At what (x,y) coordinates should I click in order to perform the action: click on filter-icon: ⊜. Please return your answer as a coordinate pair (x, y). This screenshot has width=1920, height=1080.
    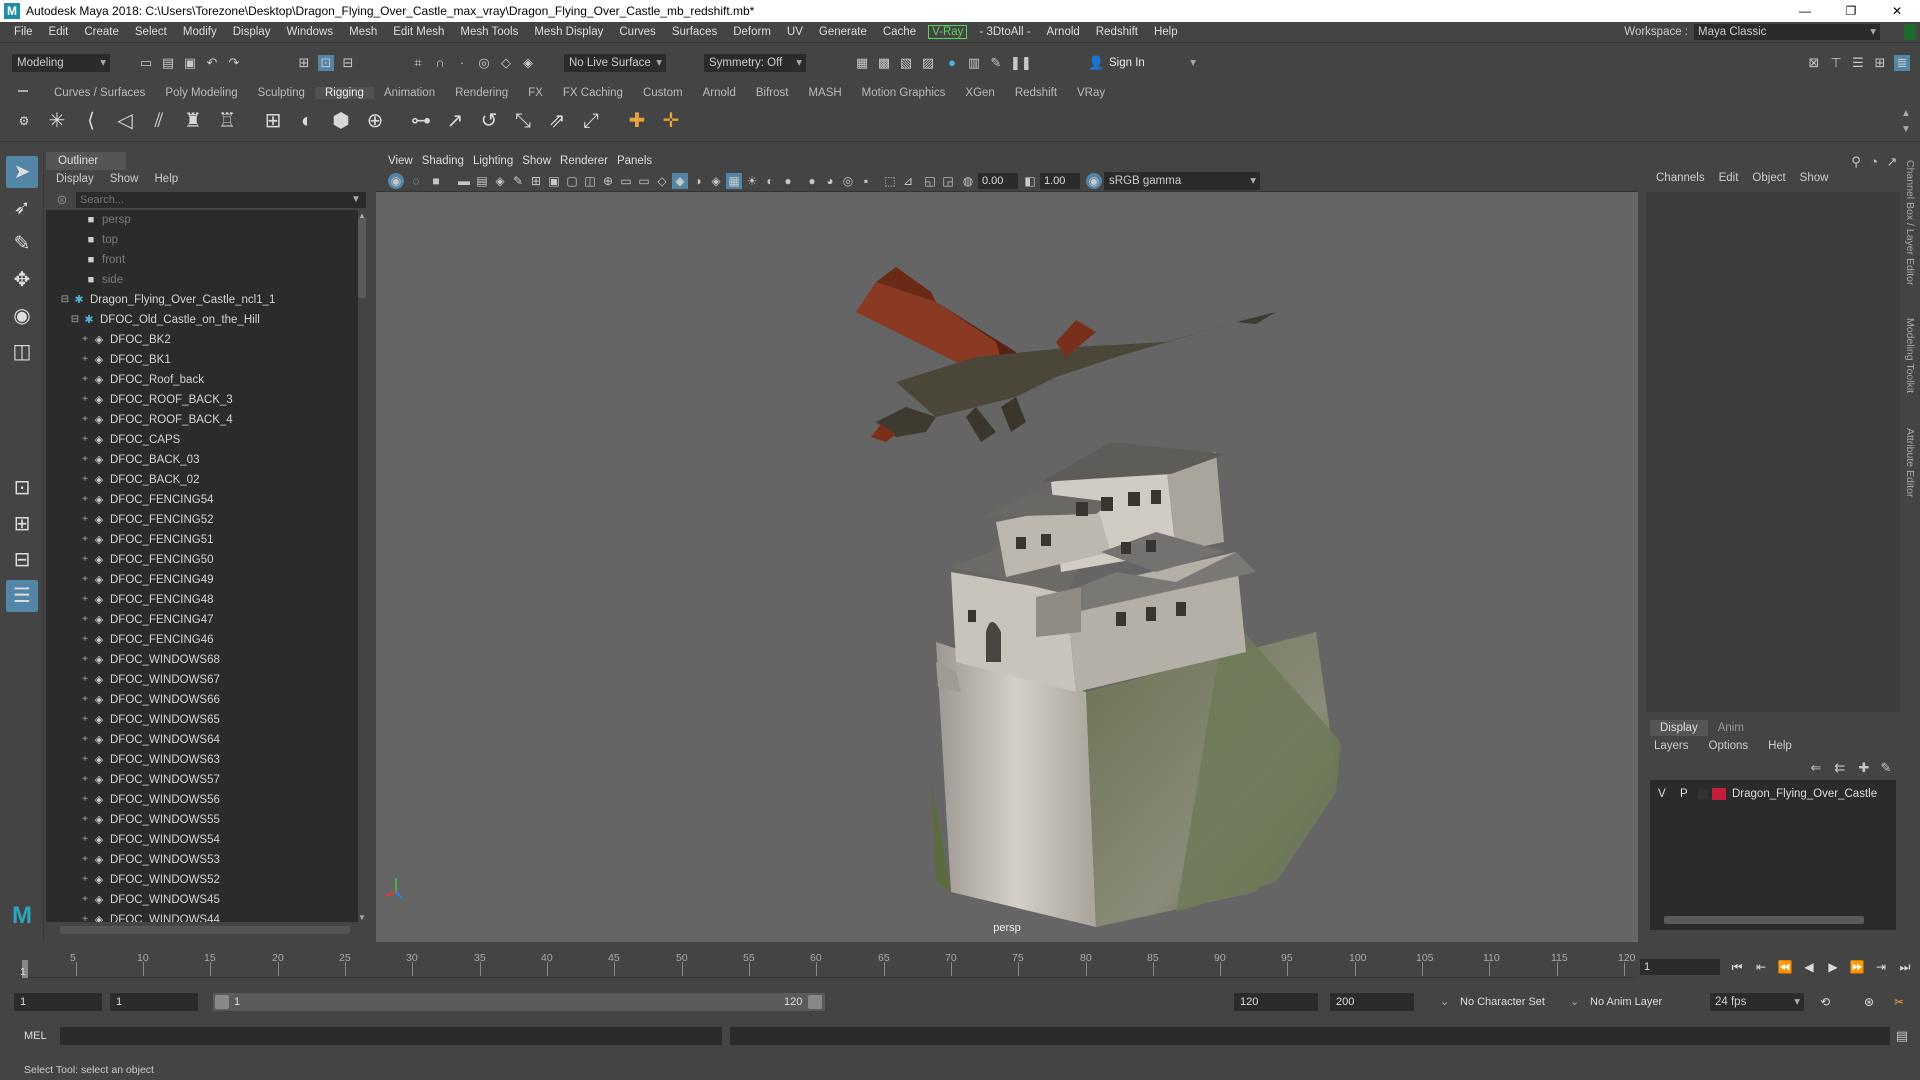
    Looking at the image, I should click on (62, 200).